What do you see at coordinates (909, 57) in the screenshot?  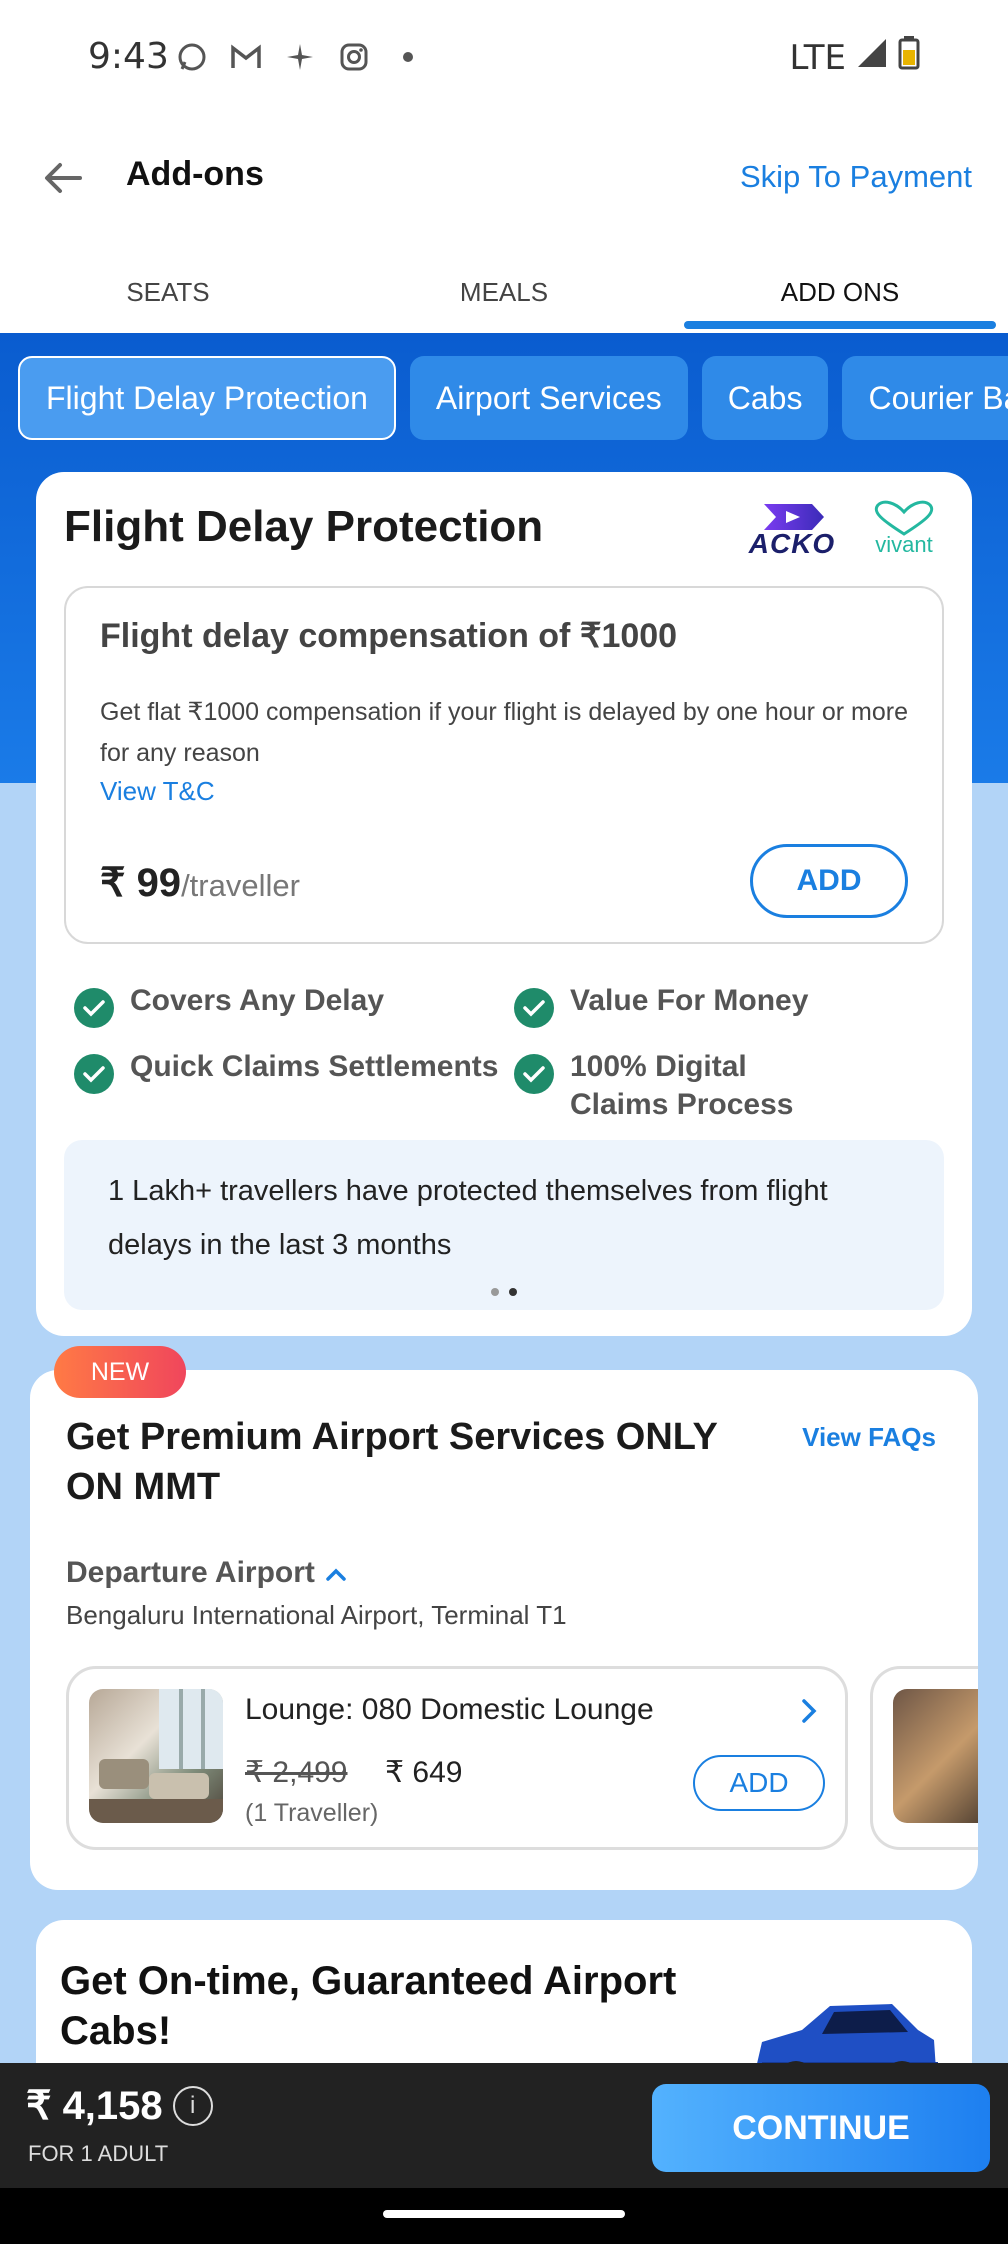 I see `battery-icon` at bounding box center [909, 57].